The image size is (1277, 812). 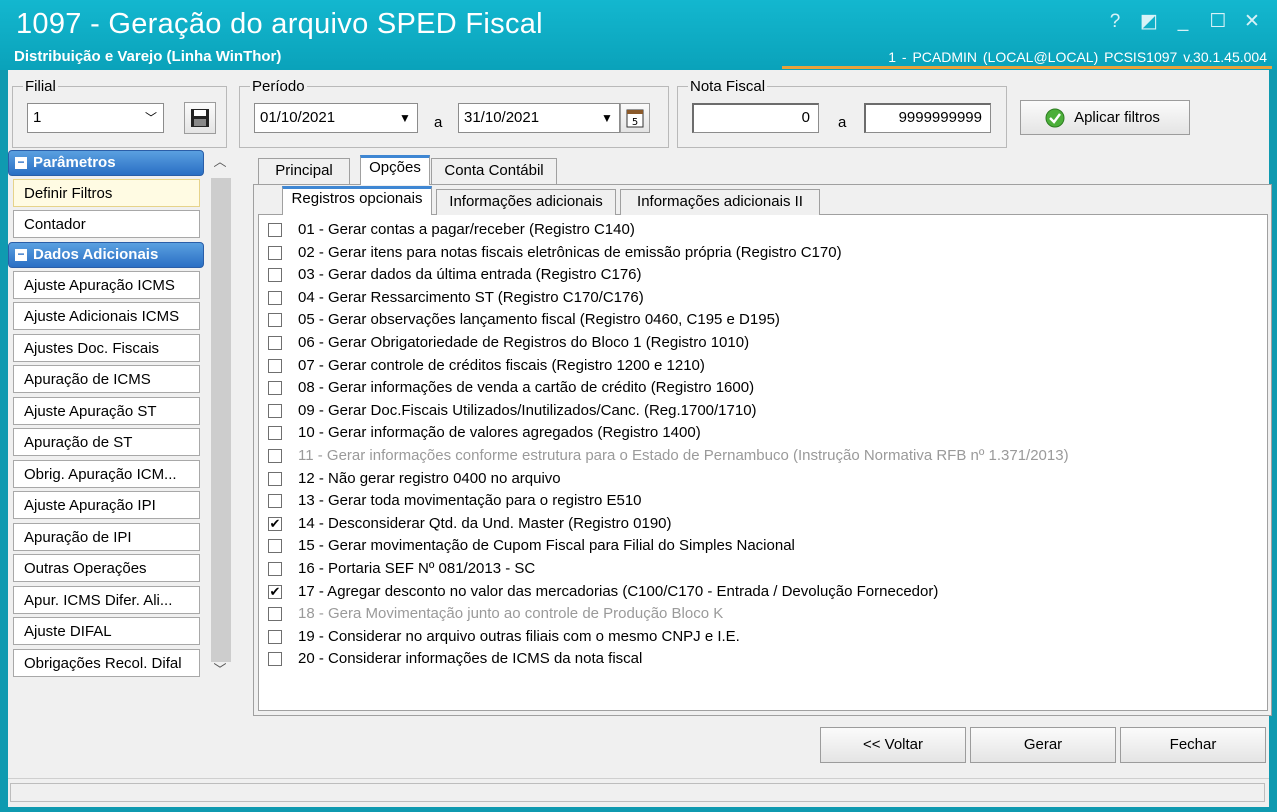 I want to click on minimize-button: _, so click(x=1183, y=22).